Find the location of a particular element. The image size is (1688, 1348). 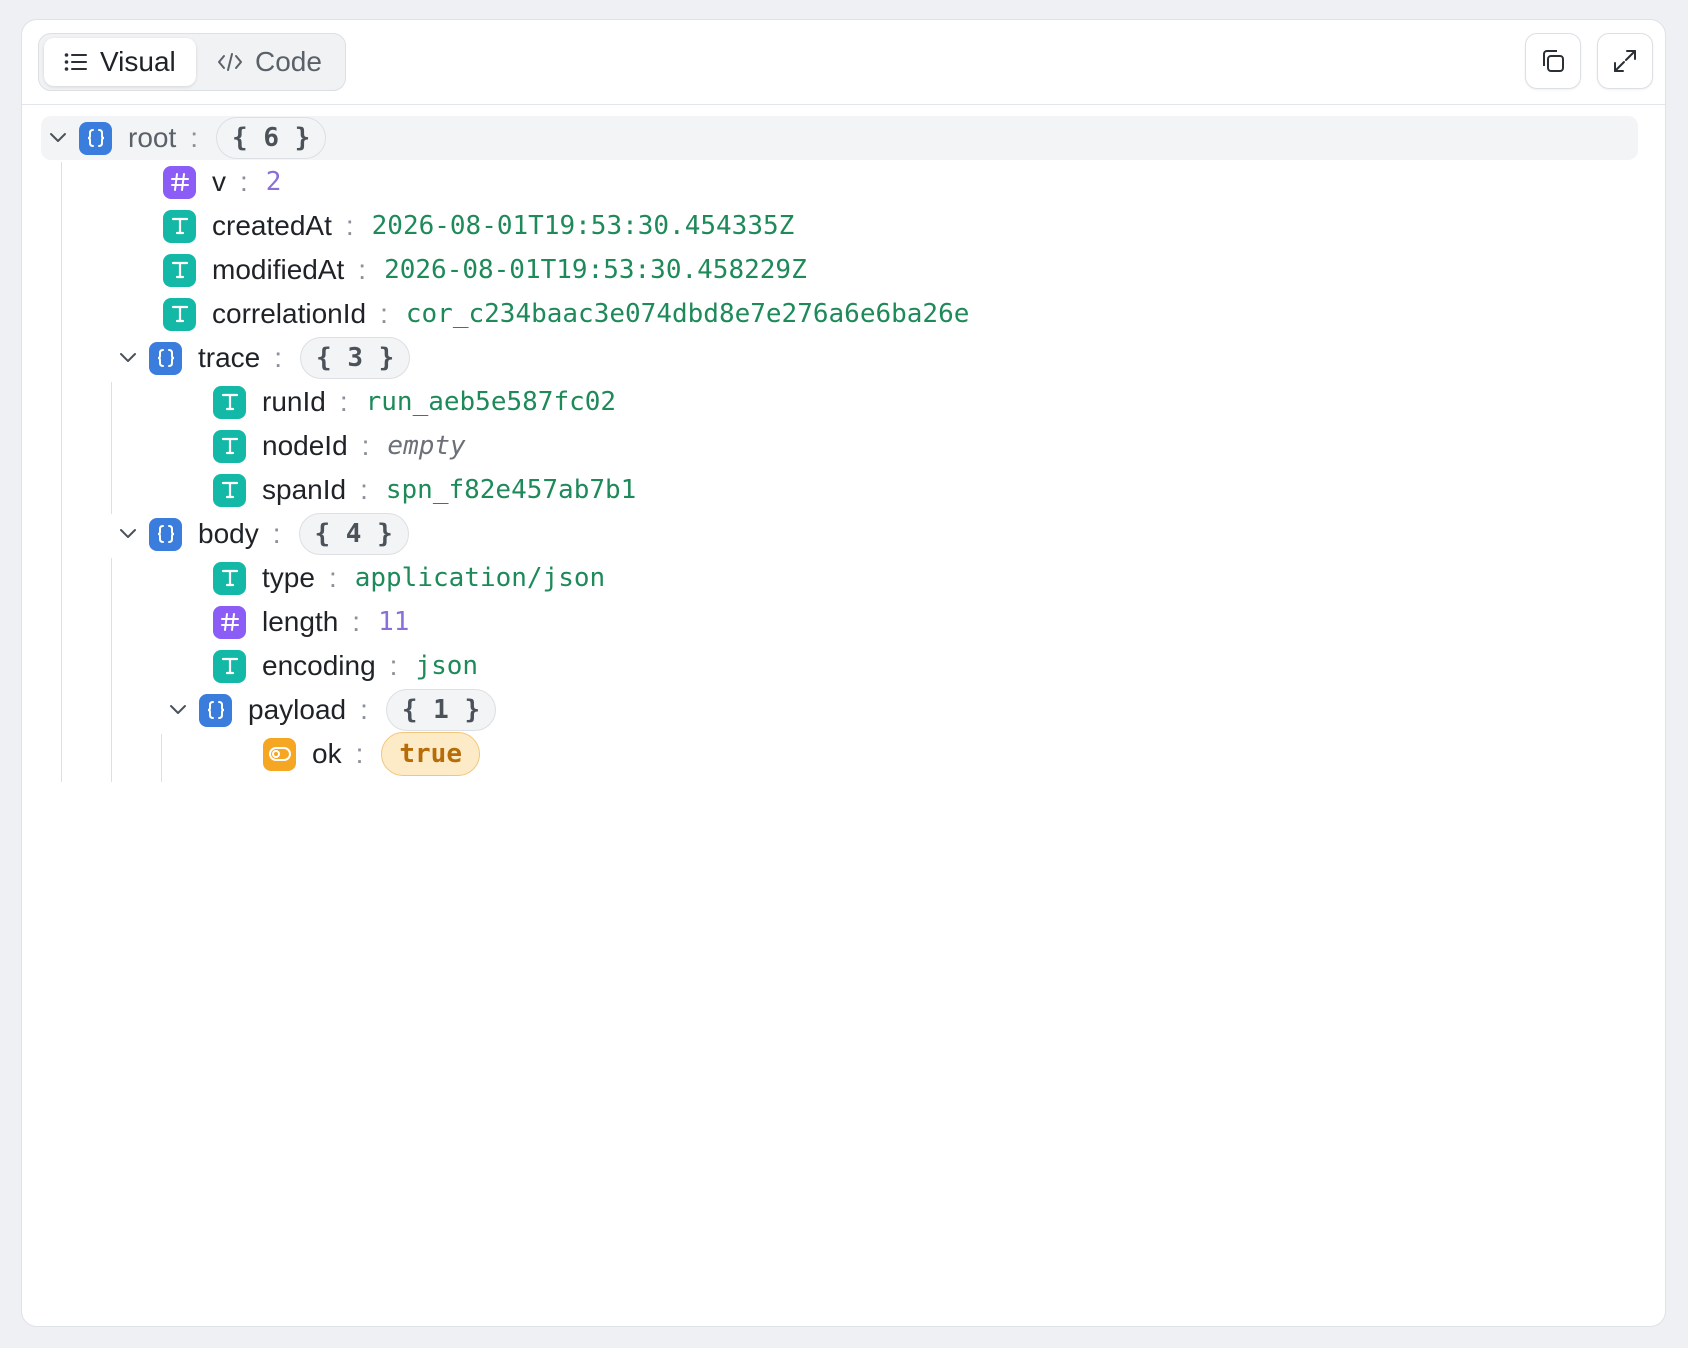

node-key: correlationId is located at coordinates (289, 313).